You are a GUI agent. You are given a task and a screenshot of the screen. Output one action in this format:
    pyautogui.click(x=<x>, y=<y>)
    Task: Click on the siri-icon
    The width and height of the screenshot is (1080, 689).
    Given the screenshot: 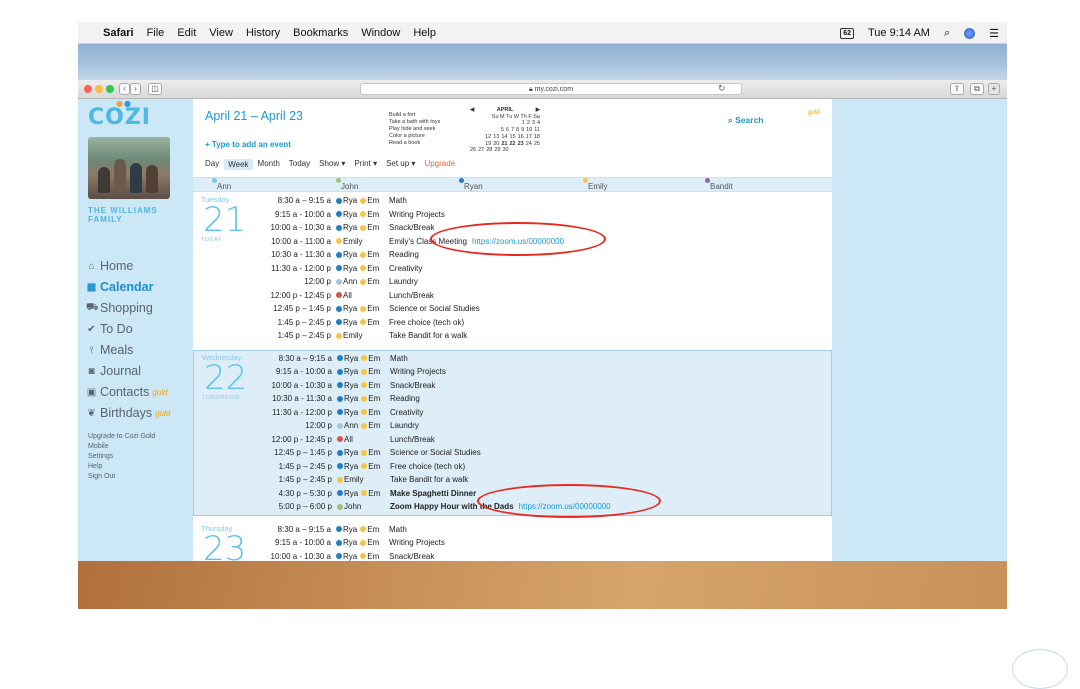 What is the action you would take?
    pyautogui.click(x=970, y=33)
    